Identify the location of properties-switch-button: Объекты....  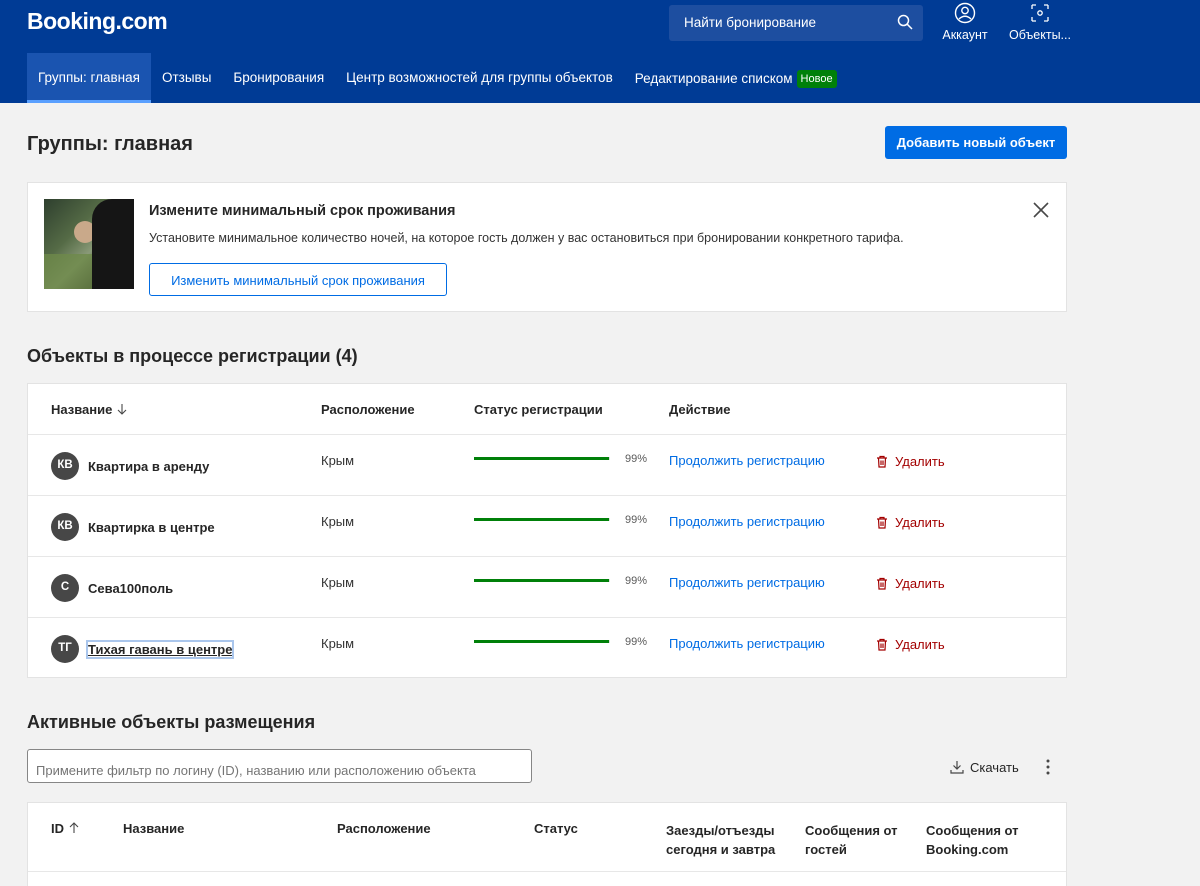
(1040, 22).